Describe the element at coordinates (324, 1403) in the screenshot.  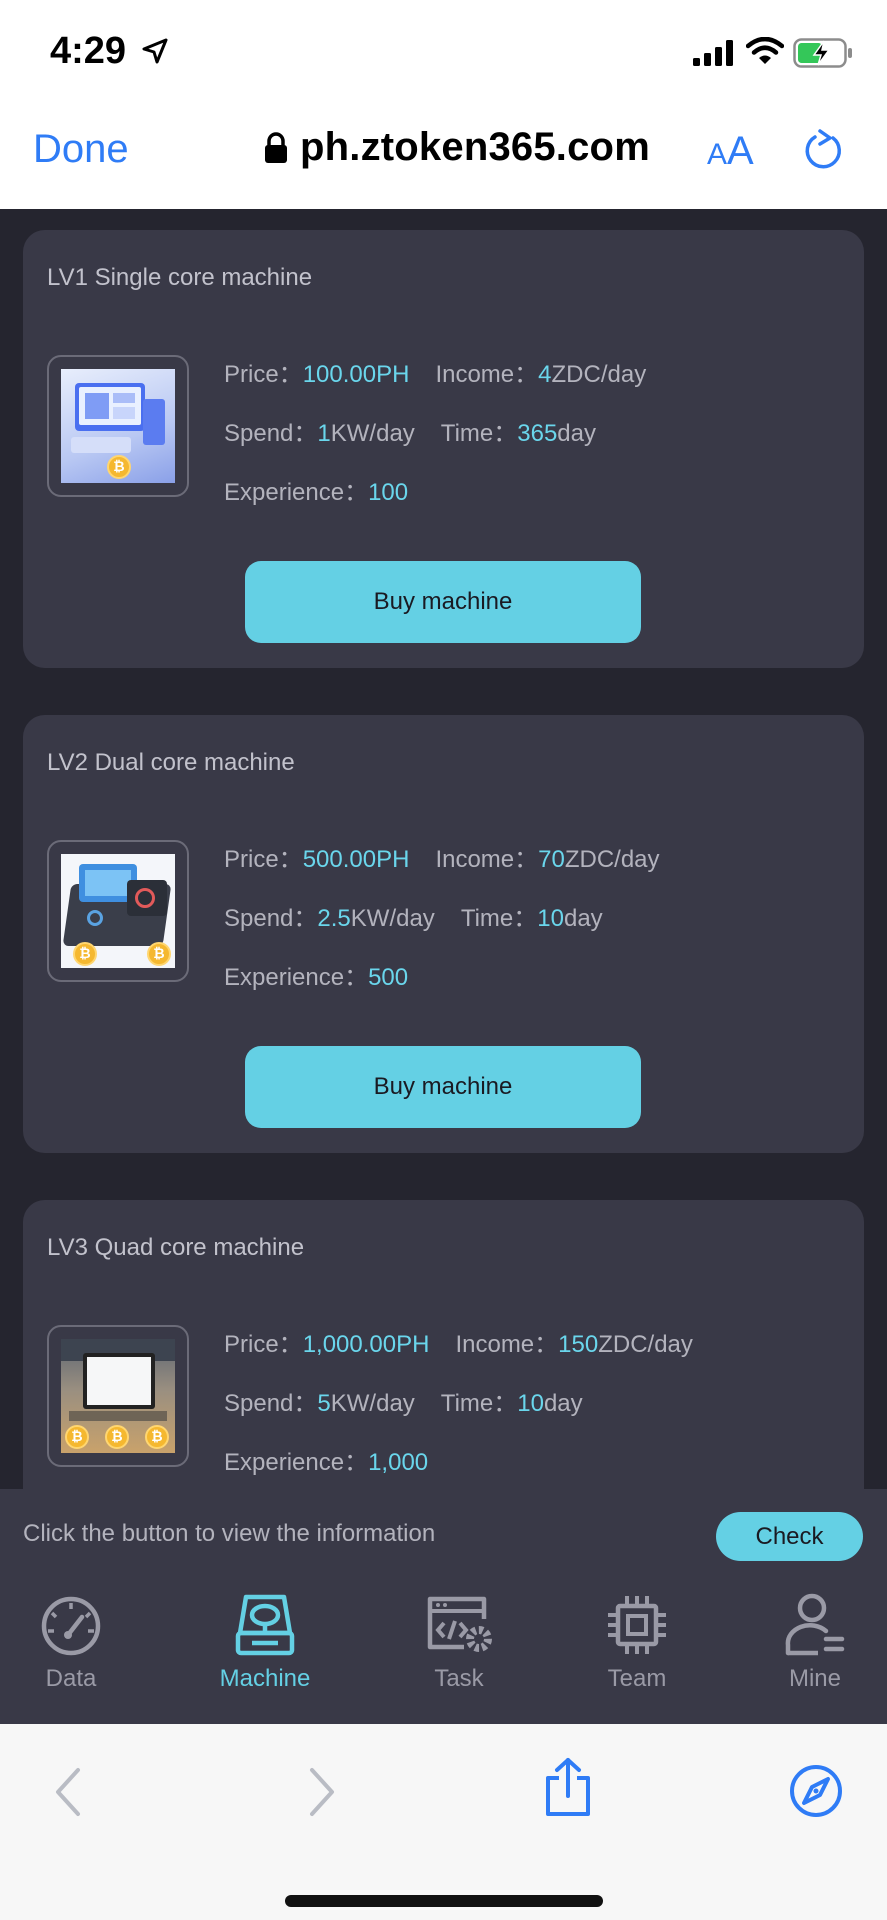
I see `spend-value: 5` at that location.